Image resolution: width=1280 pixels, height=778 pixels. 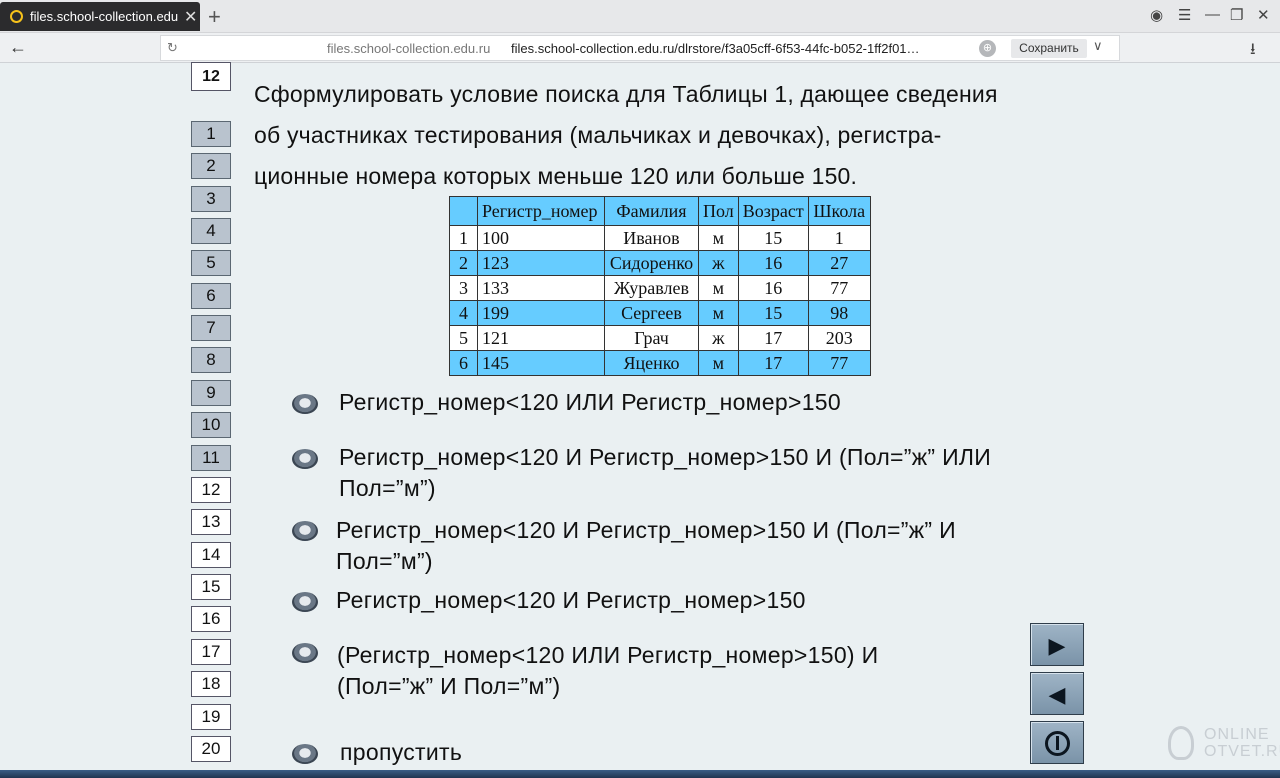 I want to click on table-cell: 123, so click(x=541, y=263).